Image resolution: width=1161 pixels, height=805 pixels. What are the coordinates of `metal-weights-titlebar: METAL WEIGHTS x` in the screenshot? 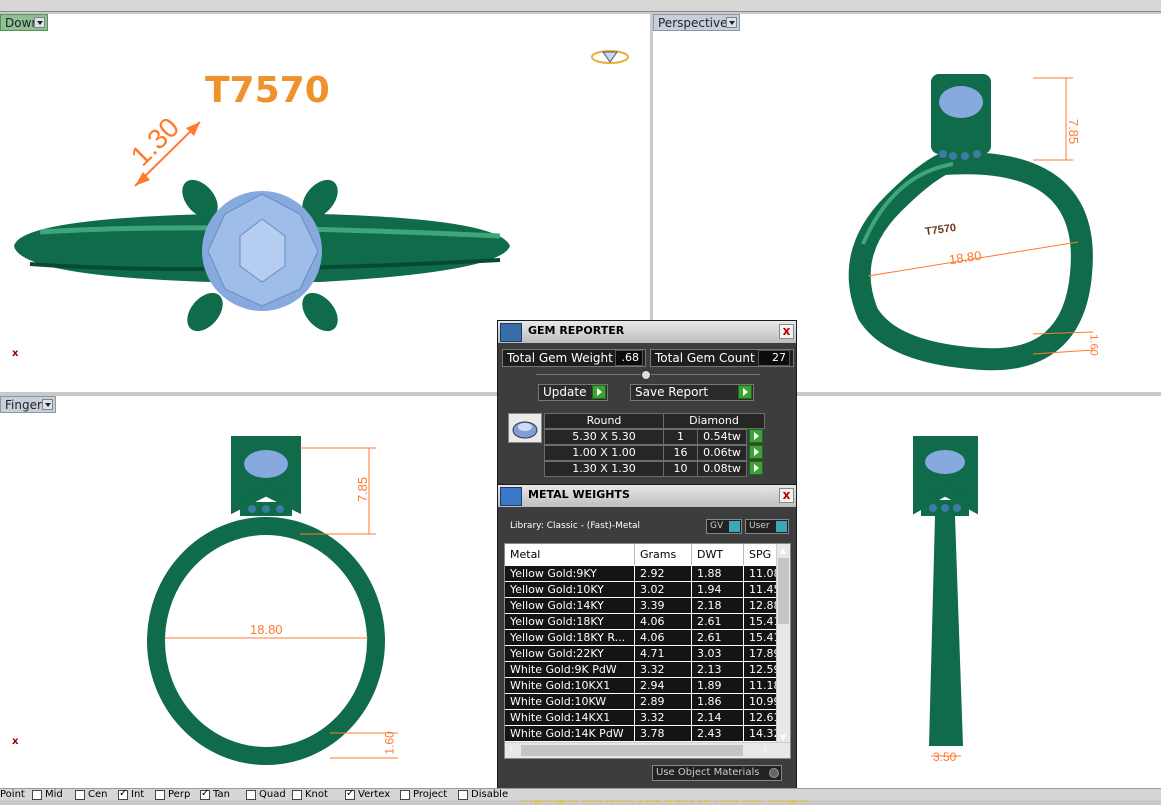 It's located at (647, 496).